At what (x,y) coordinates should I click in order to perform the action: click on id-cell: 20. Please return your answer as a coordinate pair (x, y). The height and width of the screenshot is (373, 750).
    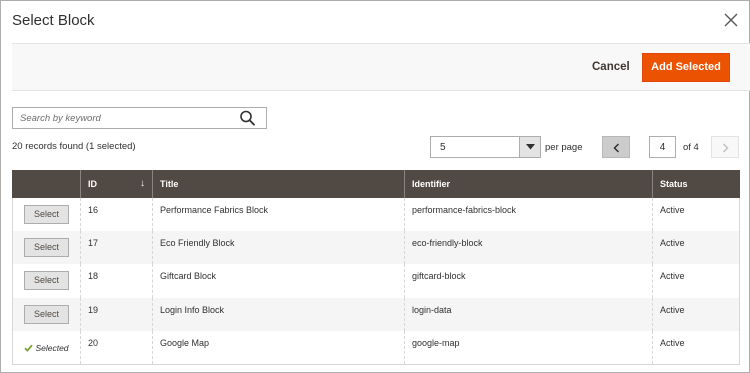
    Looking at the image, I should click on (116, 348).